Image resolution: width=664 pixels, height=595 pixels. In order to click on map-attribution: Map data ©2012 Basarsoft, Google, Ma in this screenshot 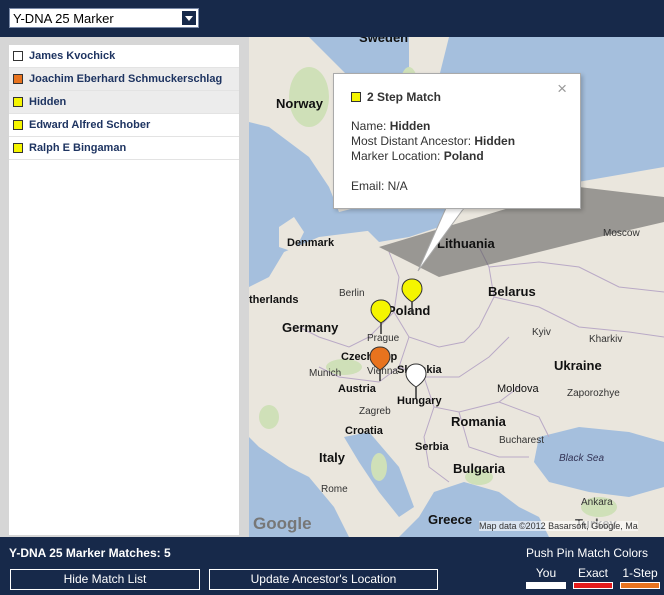, I will do `click(558, 526)`.